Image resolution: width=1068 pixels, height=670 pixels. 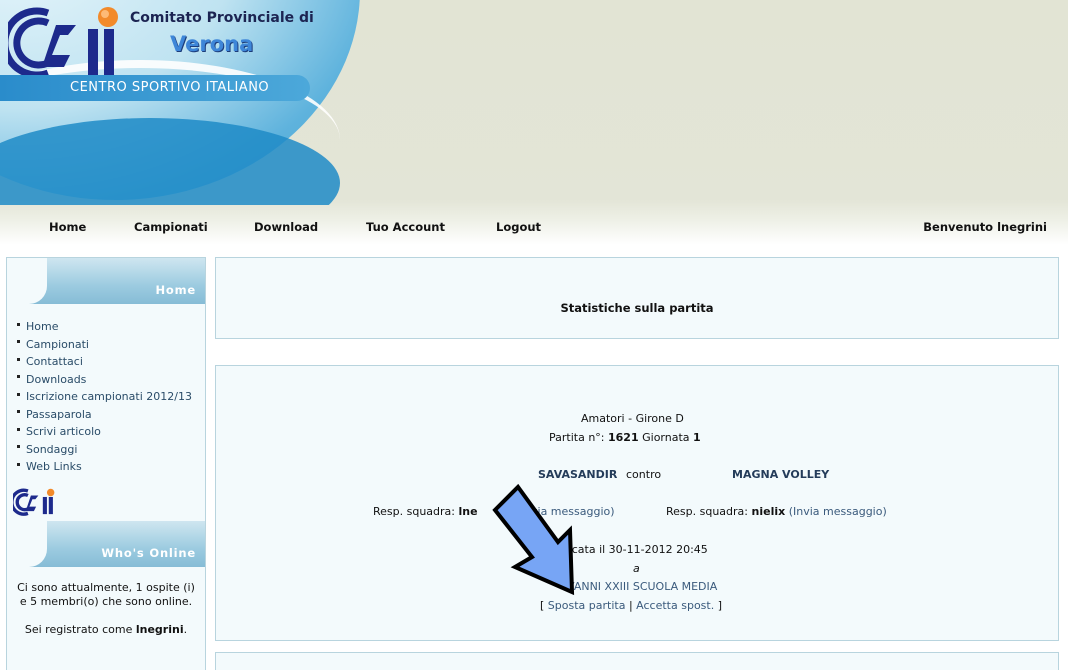 What do you see at coordinates (632, 418) in the screenshot?
I see `competition-name: Amatori - Girone D` at bounding box center [632, 418].